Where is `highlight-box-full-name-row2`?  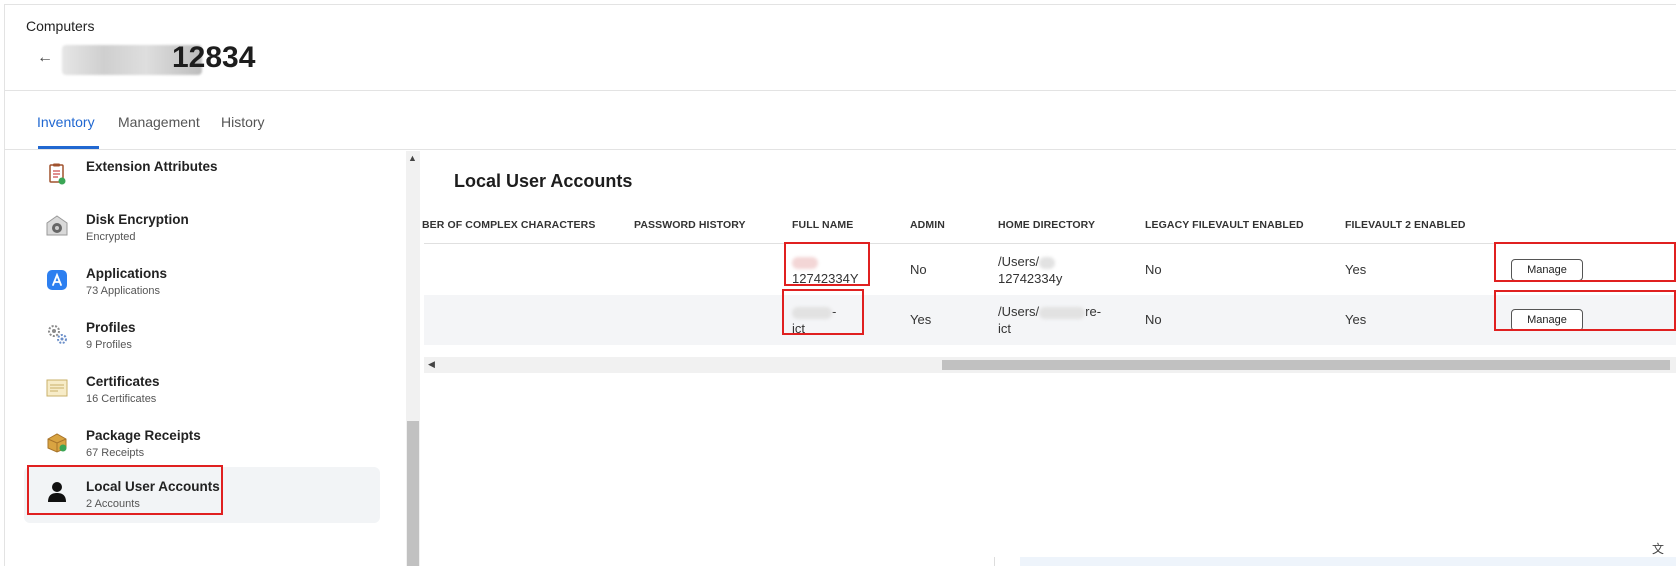
highlight-box-full-name-row2 is located at coordinates (823, 312).